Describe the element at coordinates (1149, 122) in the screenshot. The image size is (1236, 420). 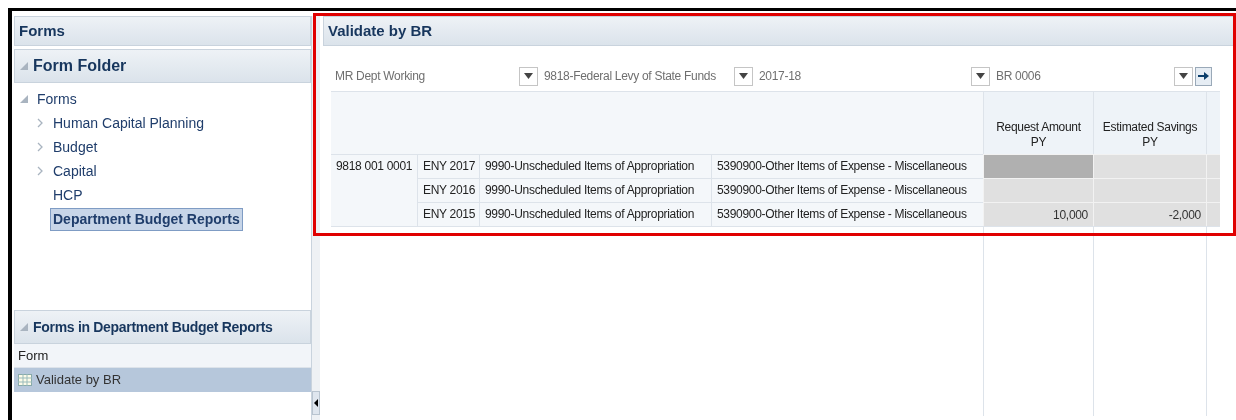
I see `column-header: Estimated Savings PY` at that location.